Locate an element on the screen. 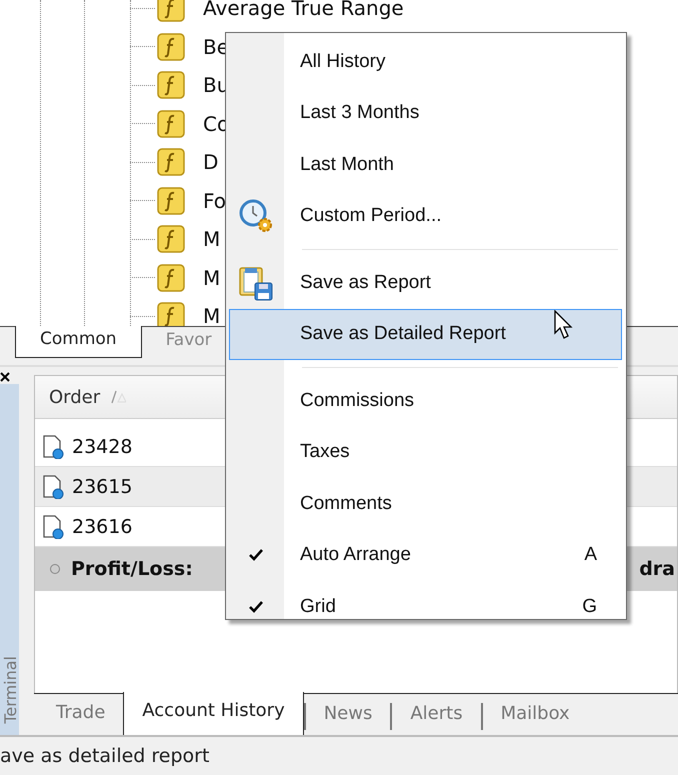 This screenshot has width=678, height=775. order-number: 23615 is located at coordinates (102, 487).